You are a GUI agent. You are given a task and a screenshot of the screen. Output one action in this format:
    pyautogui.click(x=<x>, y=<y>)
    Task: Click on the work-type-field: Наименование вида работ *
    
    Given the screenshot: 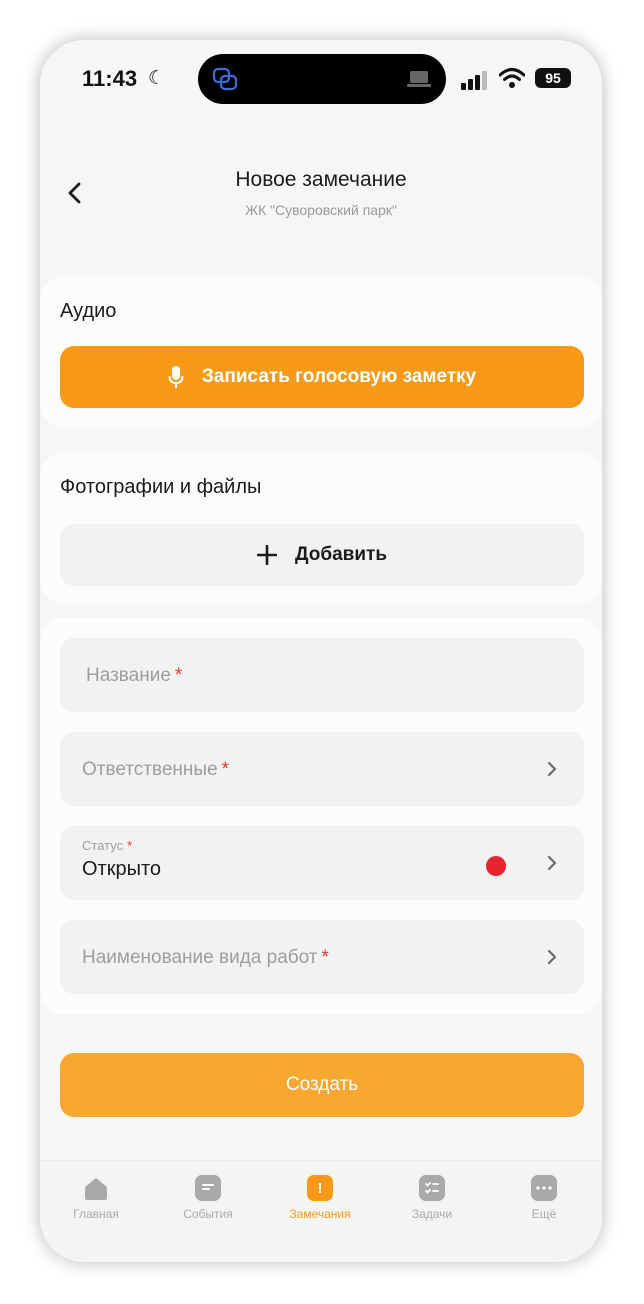 What is the action you would take?
    pyautogui.click(x=322, y=957)
    